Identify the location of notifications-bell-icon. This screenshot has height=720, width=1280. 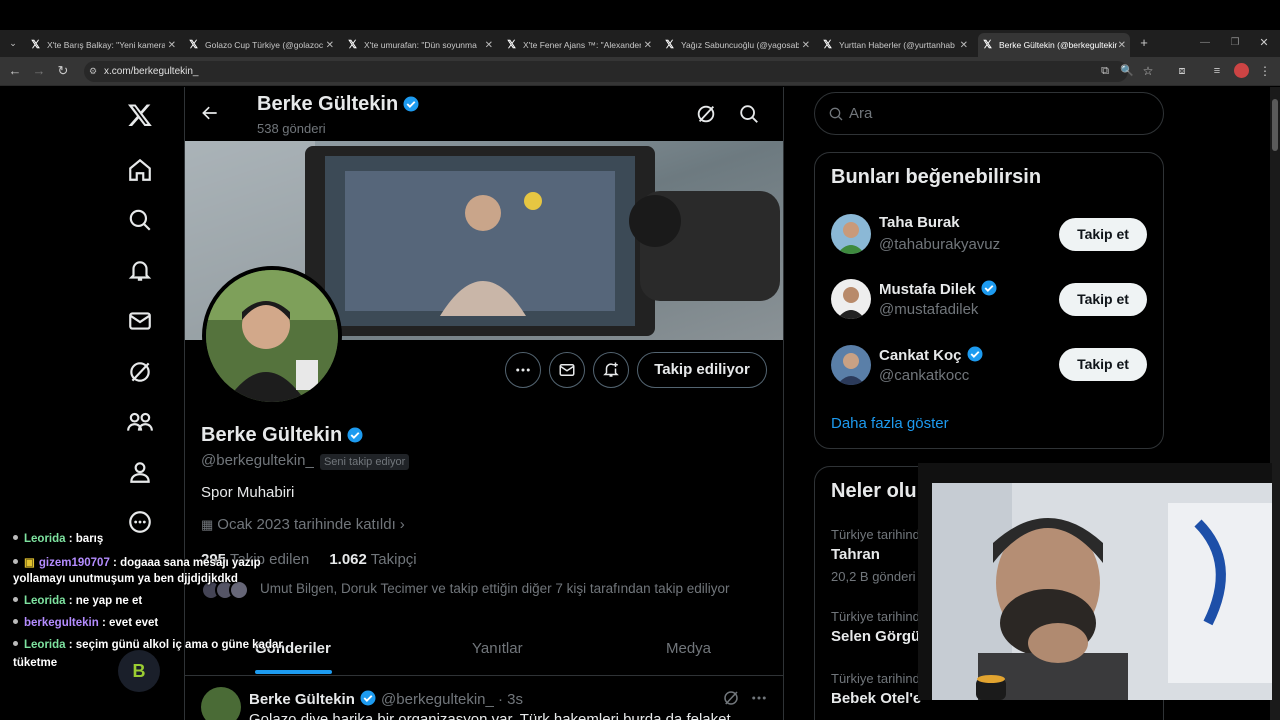
(140, 271).